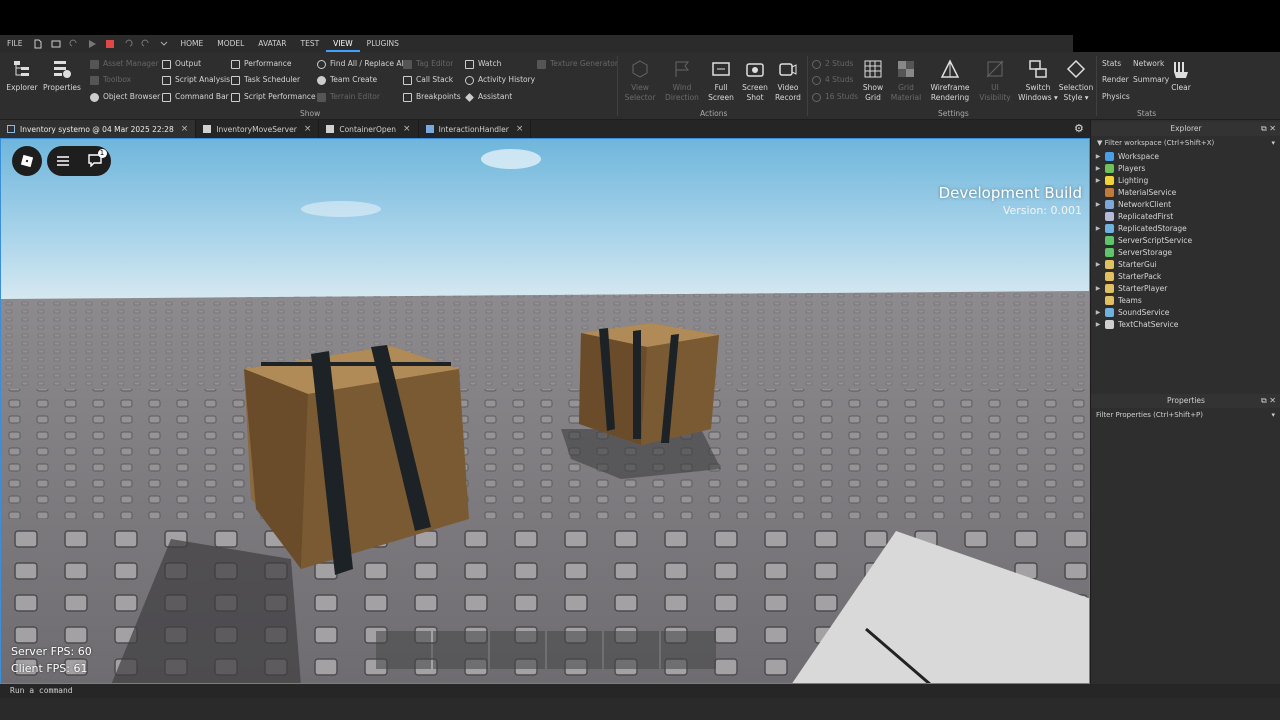 This screenshot has width=1280, height=720. I want to click on performance-button: Performance, so click(261, 64).